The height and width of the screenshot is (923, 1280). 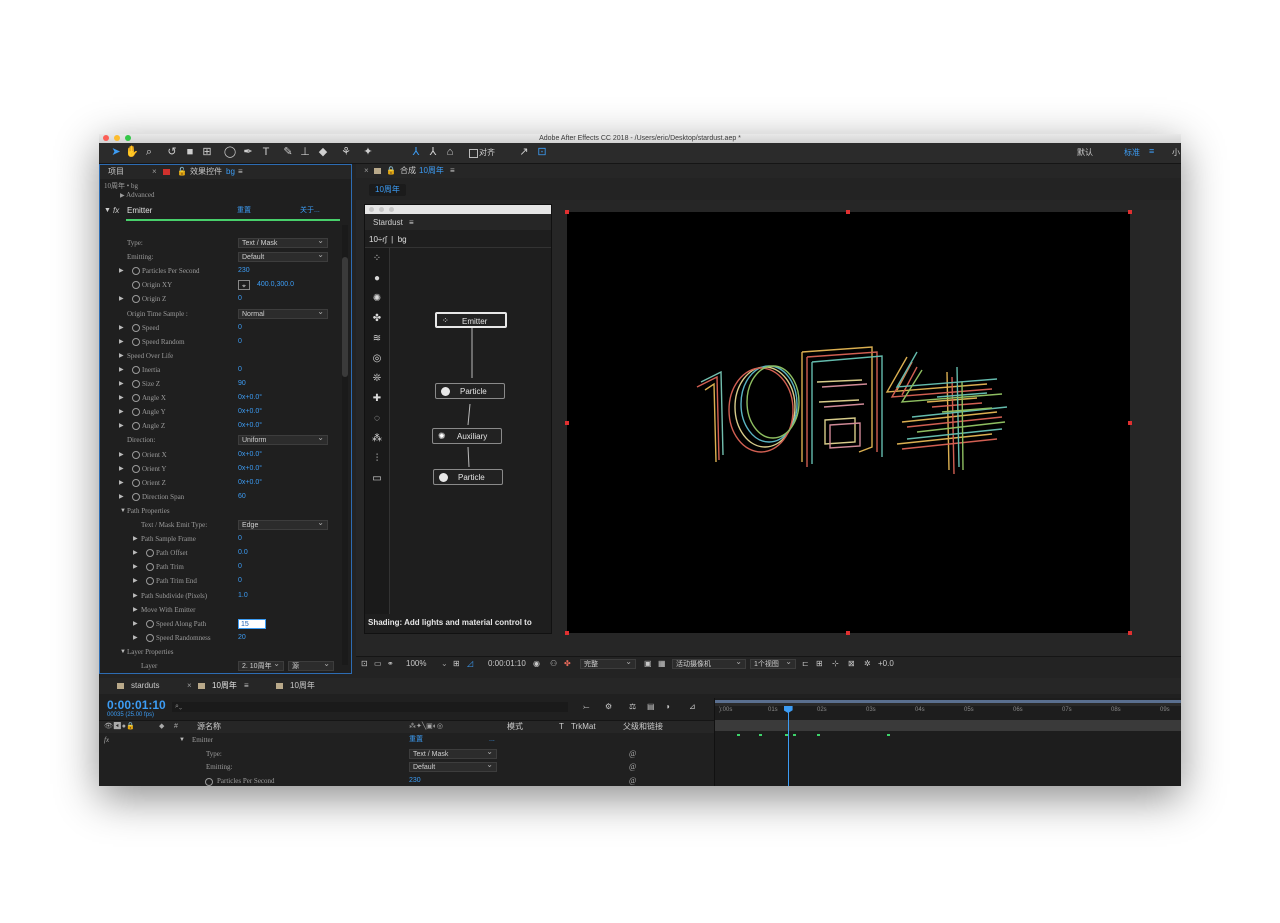 What do you see at coordinates (368, 152) in the screenshot?
I see `puppet-tool-icon: ✦` at bounding box center [368, 152].